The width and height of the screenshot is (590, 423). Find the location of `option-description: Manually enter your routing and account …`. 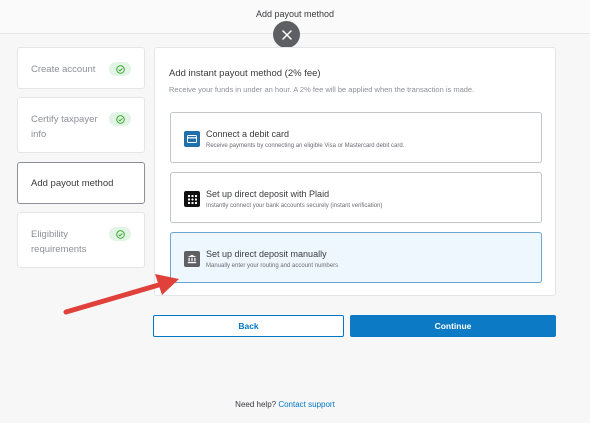

option-description: Manually enter your routing and account … is located at coordinates (272, 266).